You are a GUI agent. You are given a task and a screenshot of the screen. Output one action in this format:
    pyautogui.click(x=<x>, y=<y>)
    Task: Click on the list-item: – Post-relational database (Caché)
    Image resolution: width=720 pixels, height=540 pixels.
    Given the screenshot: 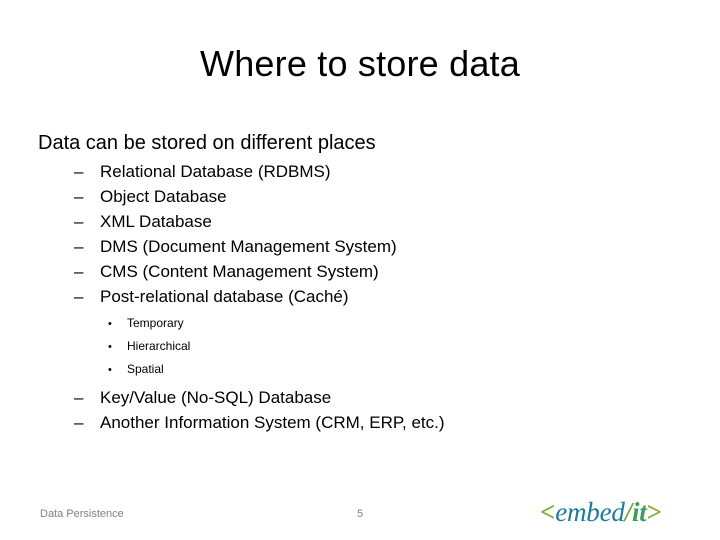 What is the action you would take?
    pyautogui.click(x=318, y=296)
    